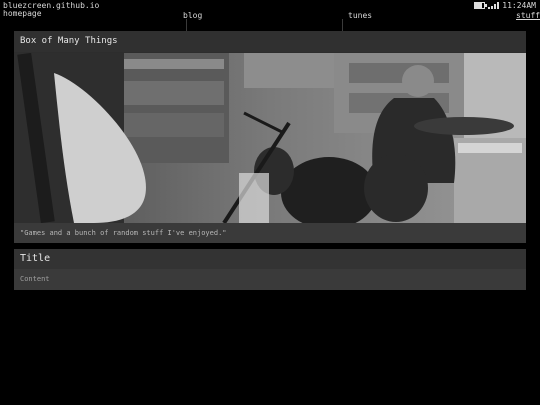 This screenshot has height=405, width=540. What do you see at coordinates (481, 5) in the screenshot?
I see `battery-icon` at bounding box center [481, 5].